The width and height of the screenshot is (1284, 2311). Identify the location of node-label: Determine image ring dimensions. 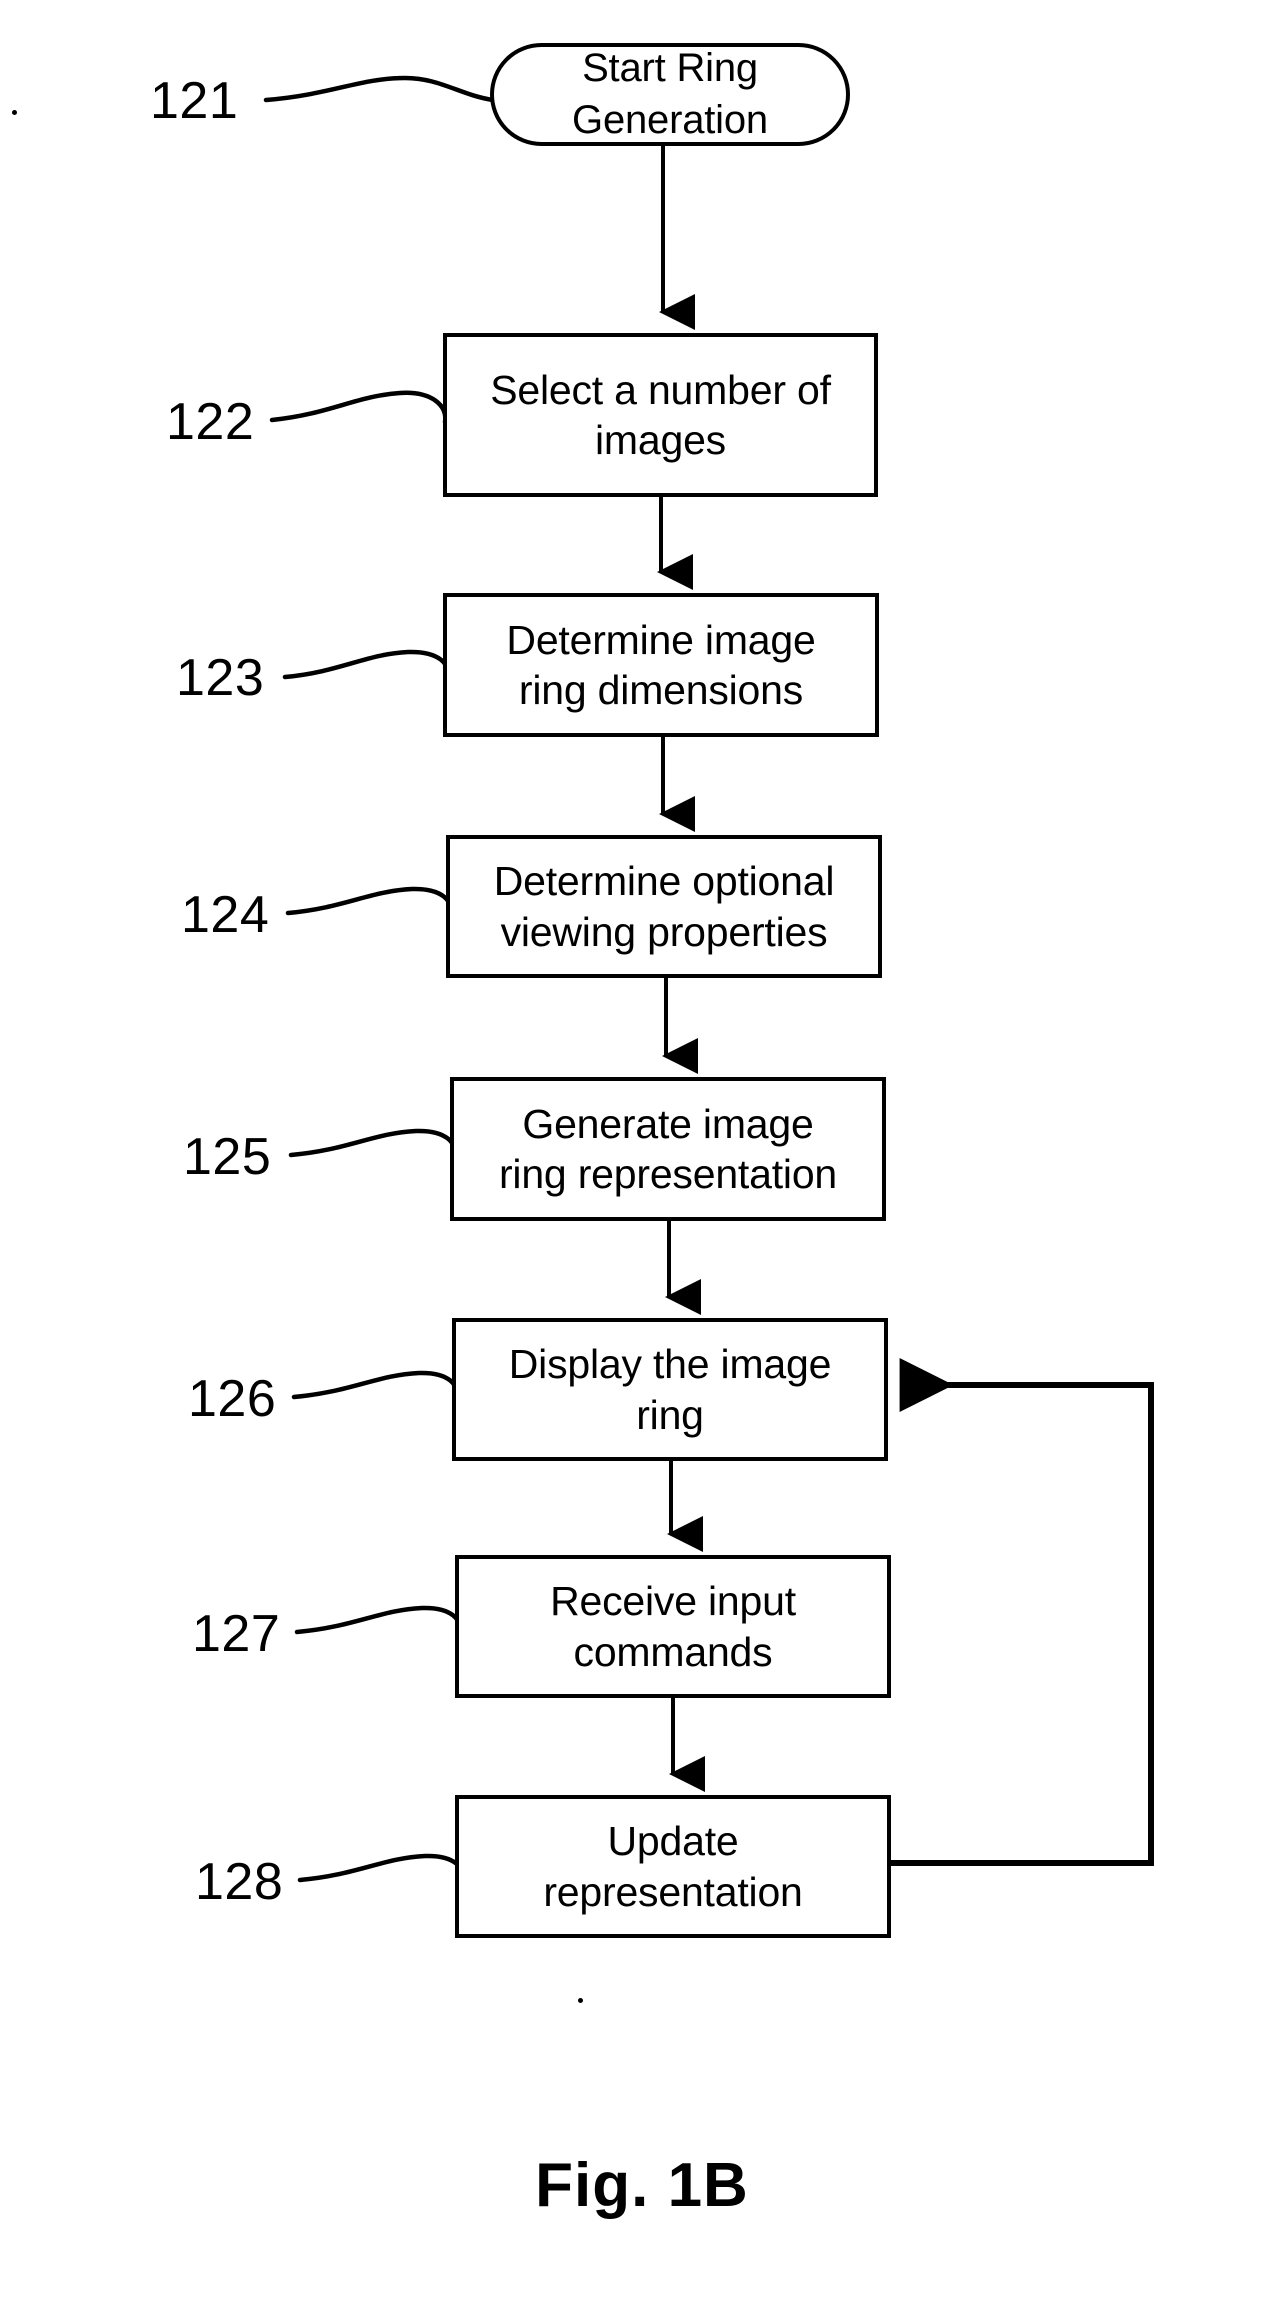
(661, 664).